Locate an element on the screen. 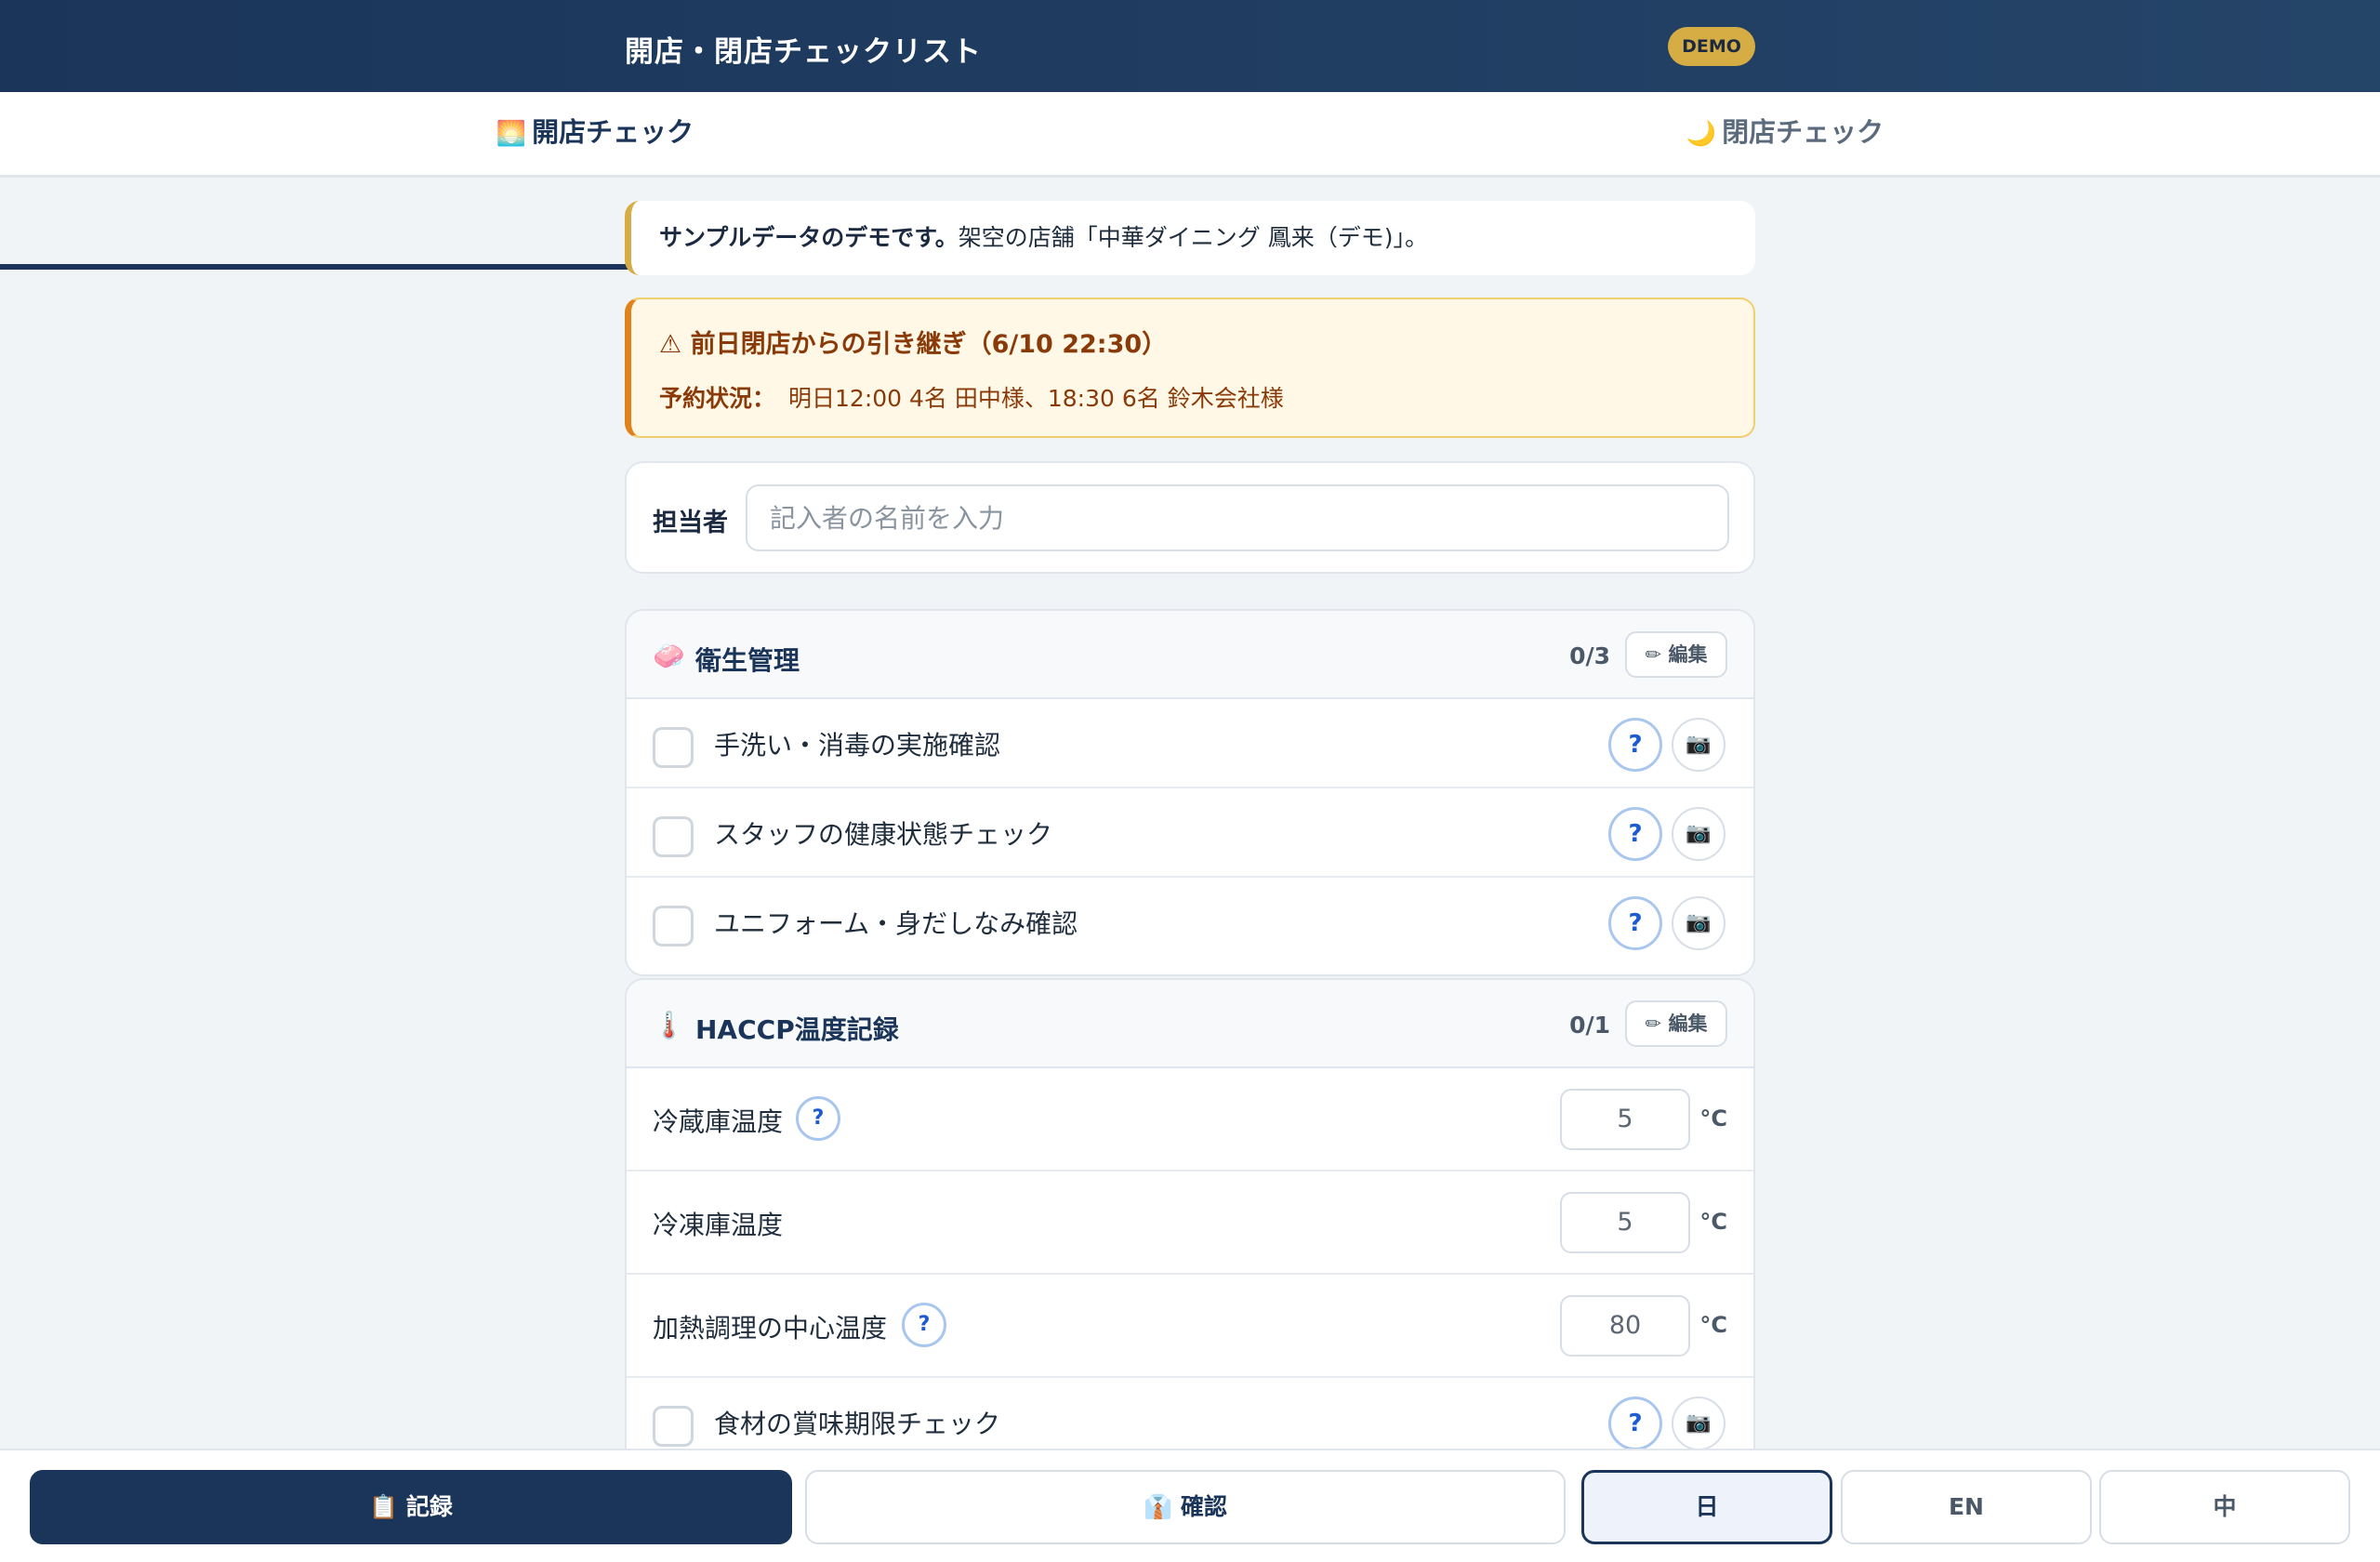 The width and height of the screenshot is (2380, 1562). app-header: 開店・閉店チェックリスト DEMO is located at coordinates (1190, 46).